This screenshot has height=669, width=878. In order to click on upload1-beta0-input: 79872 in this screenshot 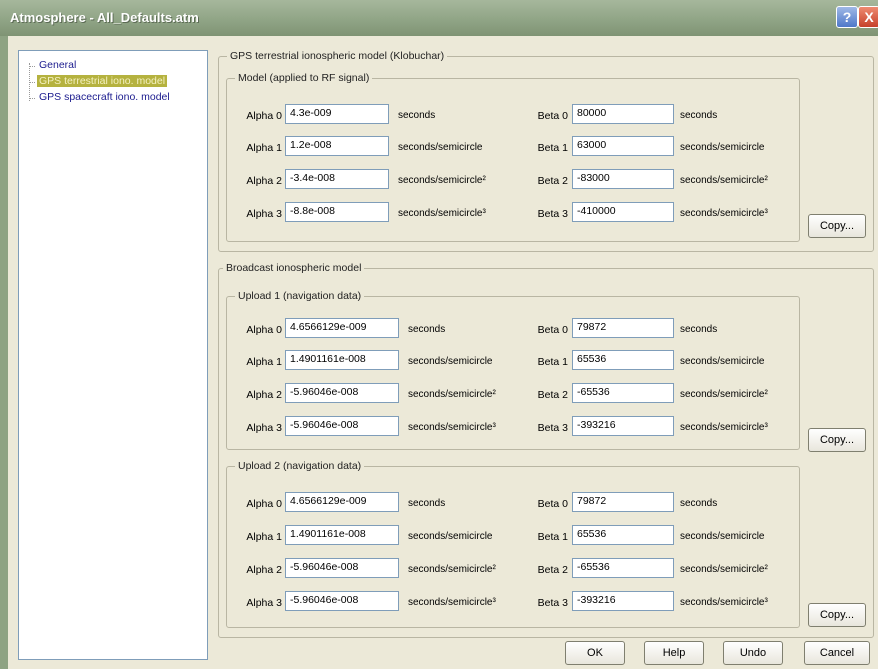, I will do `click(623, 328)`.